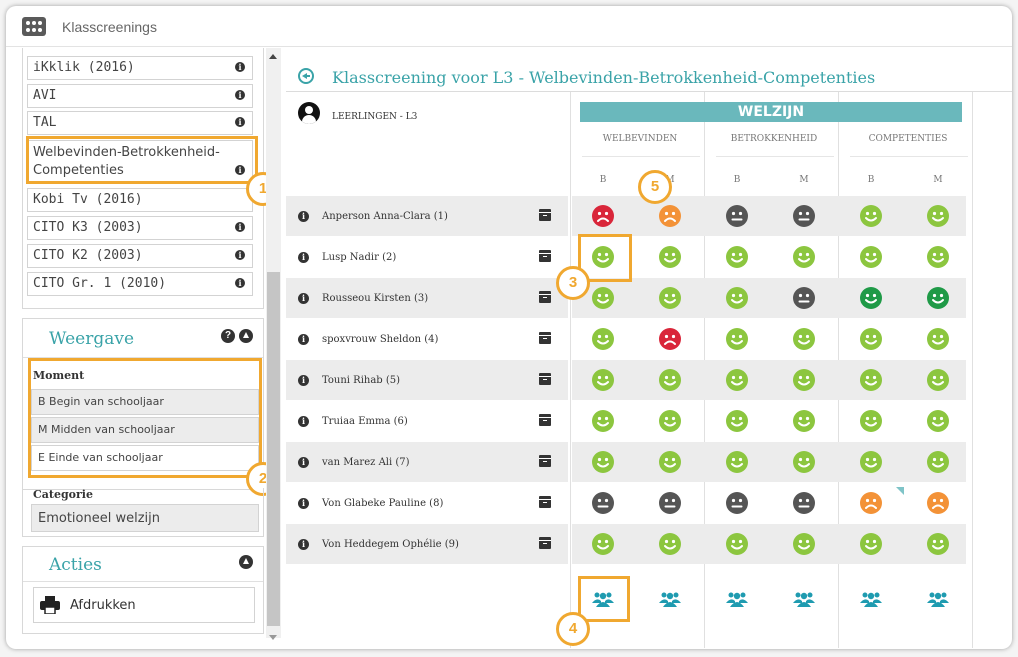 The width and height of the screenshot is (1018, 657). I want to click on print-button: Afdrukken, so click(144, 605).